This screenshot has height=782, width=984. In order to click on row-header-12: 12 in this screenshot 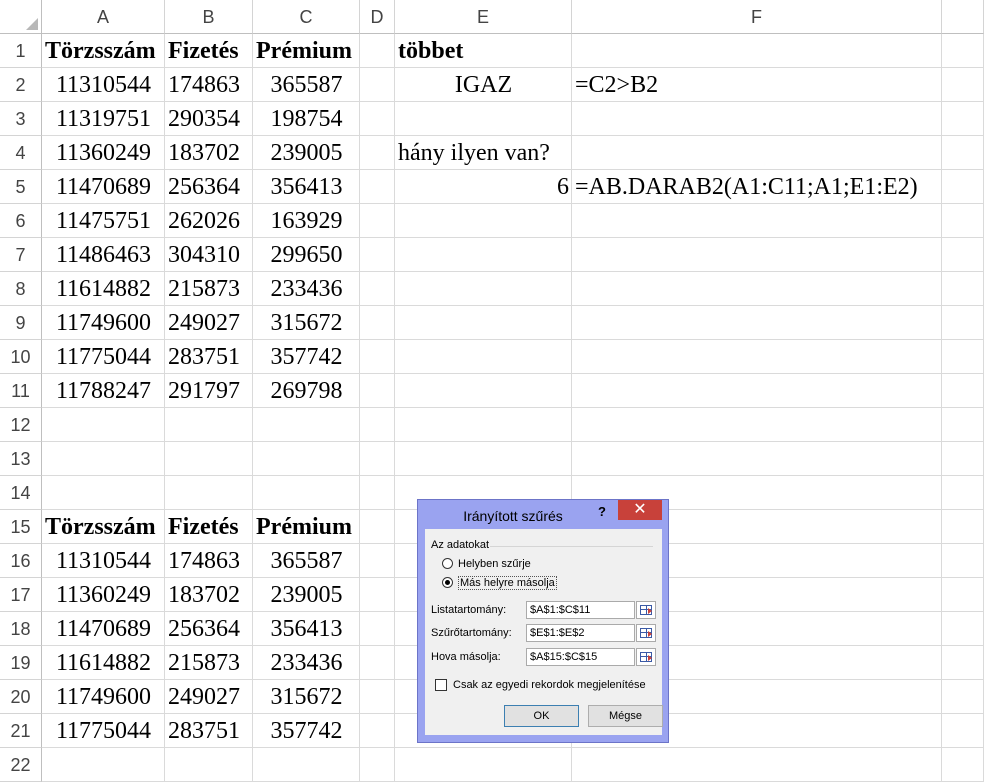, I will do `click(21, 425)`.